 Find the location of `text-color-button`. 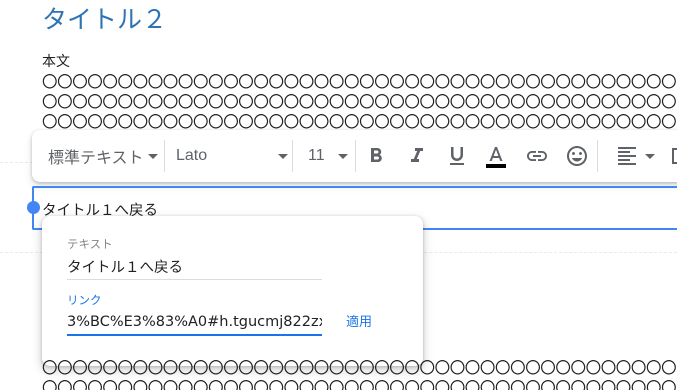

text-color-button is located at coordinates (496, 156).